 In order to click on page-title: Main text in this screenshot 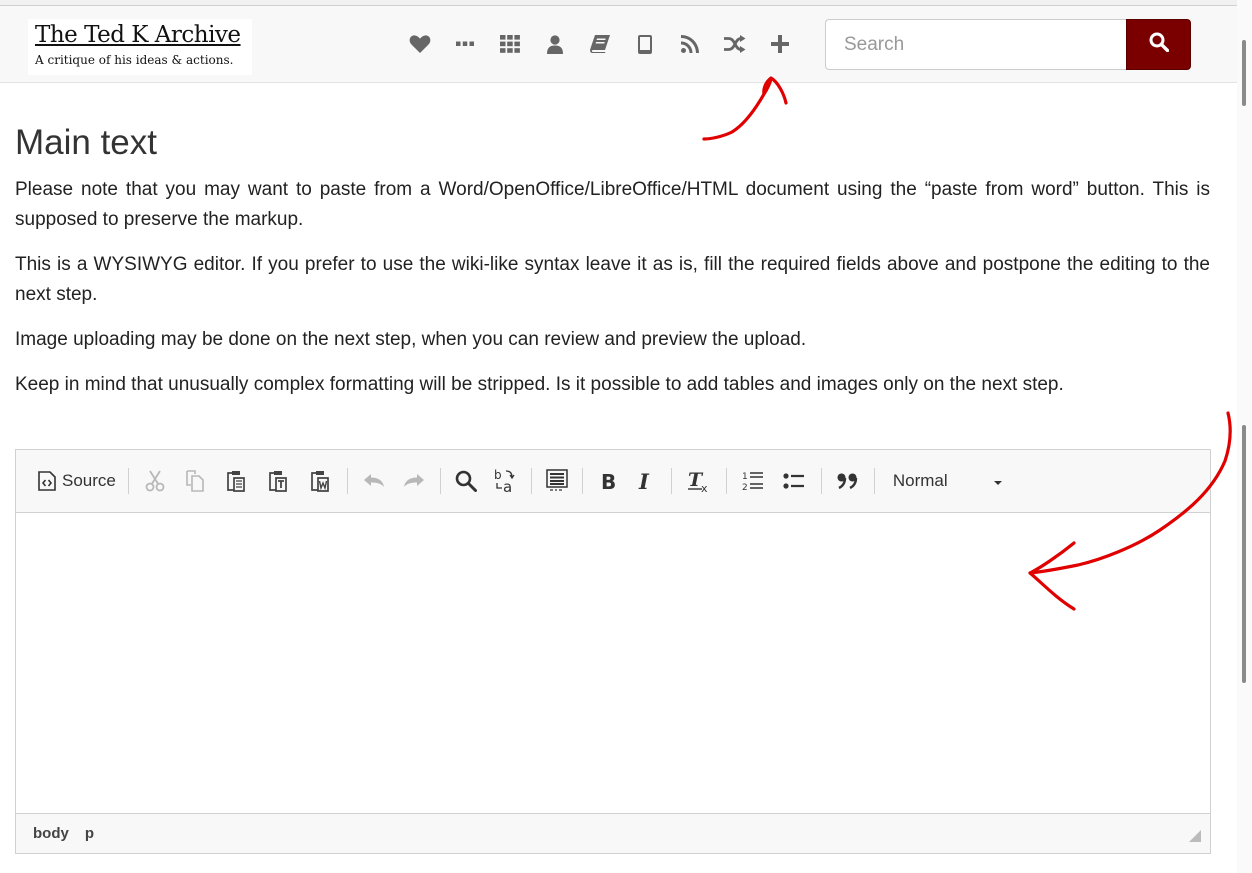, I will do `click(86, 142)`.